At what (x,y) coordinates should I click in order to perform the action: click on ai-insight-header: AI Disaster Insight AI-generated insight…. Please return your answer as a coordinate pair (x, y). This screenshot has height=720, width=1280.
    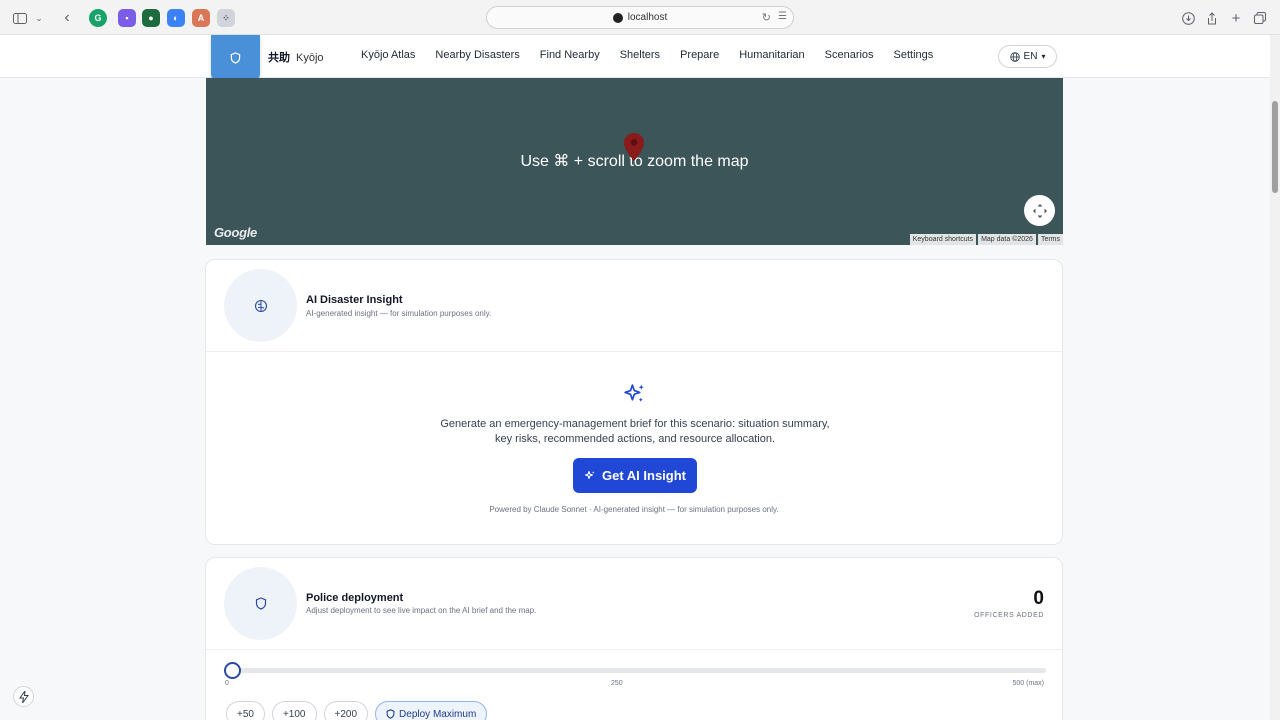
    Looking at the image, I should click on (634, 306).